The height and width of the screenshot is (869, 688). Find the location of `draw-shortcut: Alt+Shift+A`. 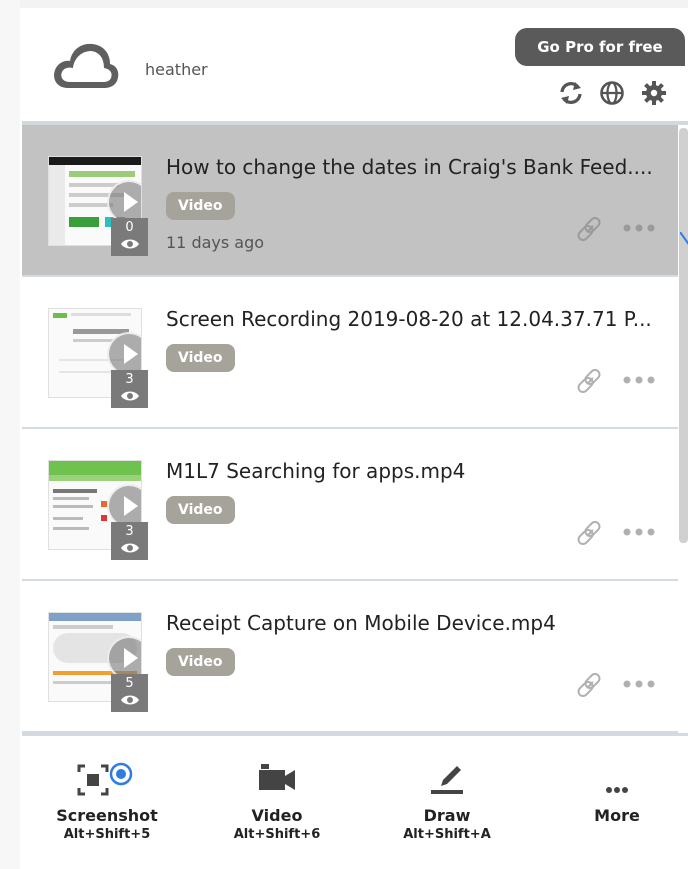

draw-shortcut: Alt+Shift+A is located at coordinates (447, 834).